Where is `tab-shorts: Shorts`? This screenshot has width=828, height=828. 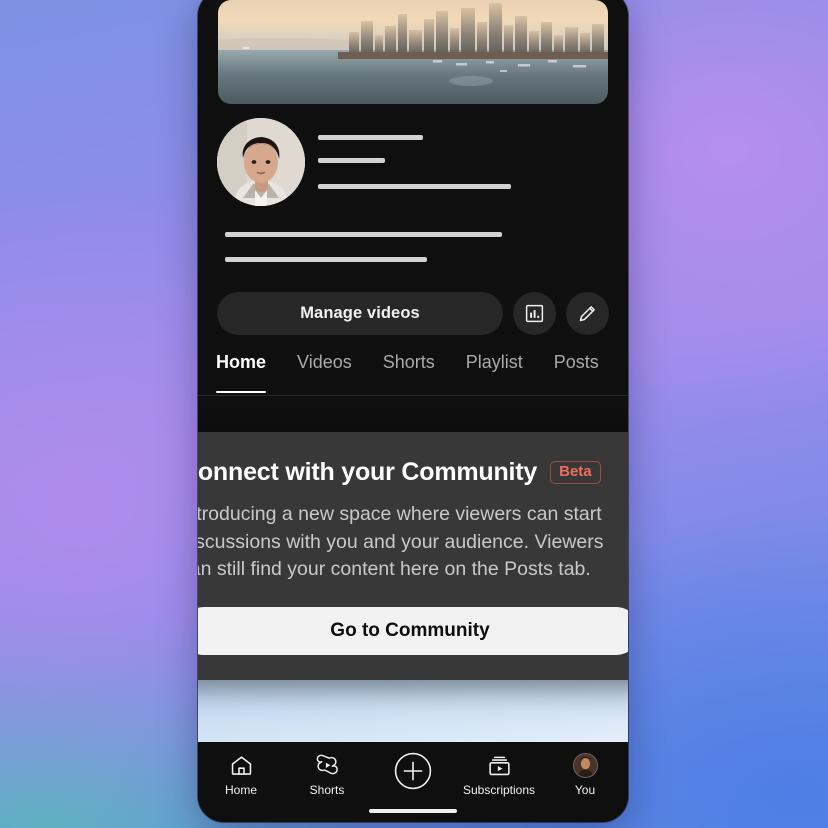 tab-shorts: Shorts is located at coordinates (409, 360).